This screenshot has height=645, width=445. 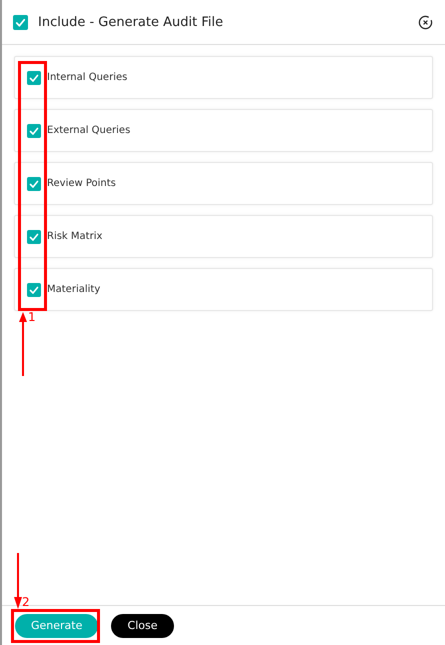 What do you see at coordinates (88, 130) in the screenshot?
I see `option-label: External Queries` at bounding box center [88, 130].